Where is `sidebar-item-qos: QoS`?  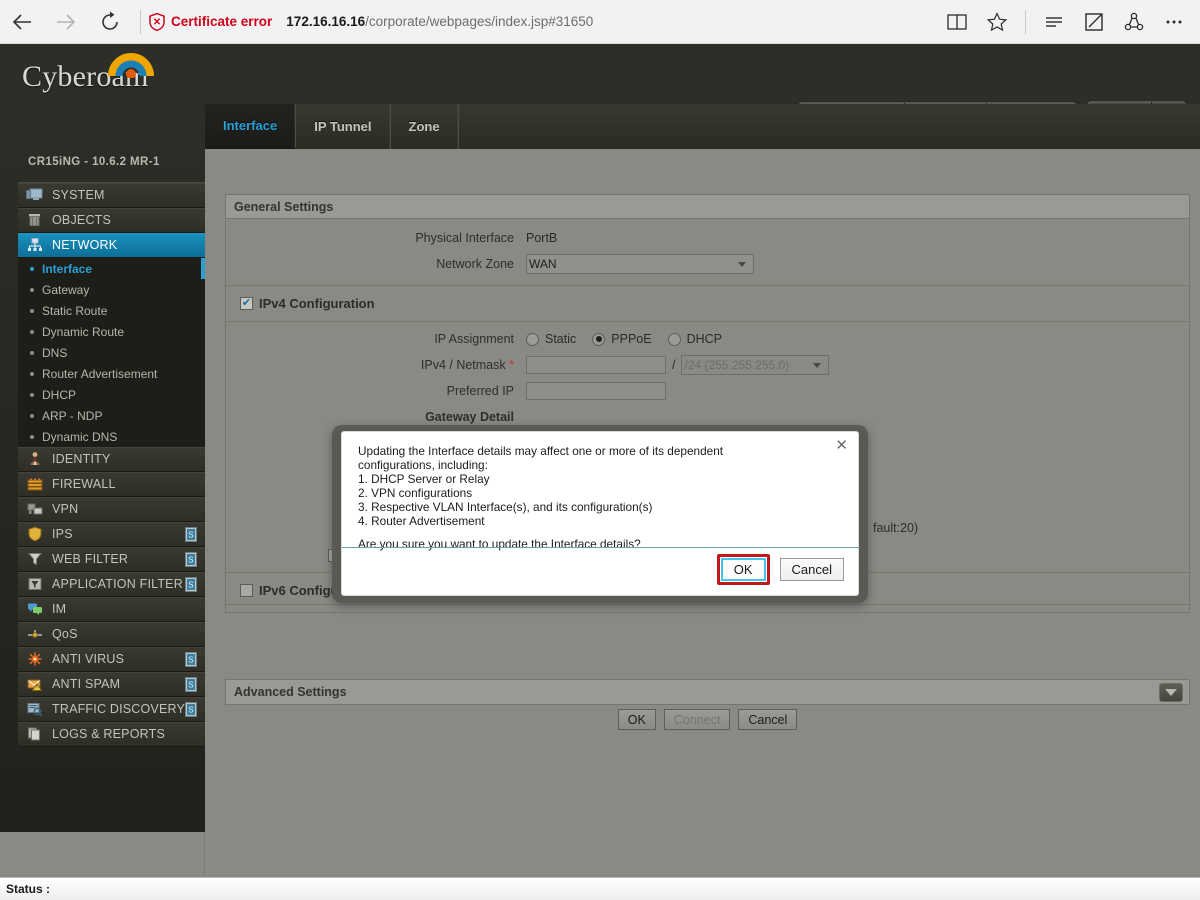 sidebar-item-qos: QoS is located at coordinates (111, 634).